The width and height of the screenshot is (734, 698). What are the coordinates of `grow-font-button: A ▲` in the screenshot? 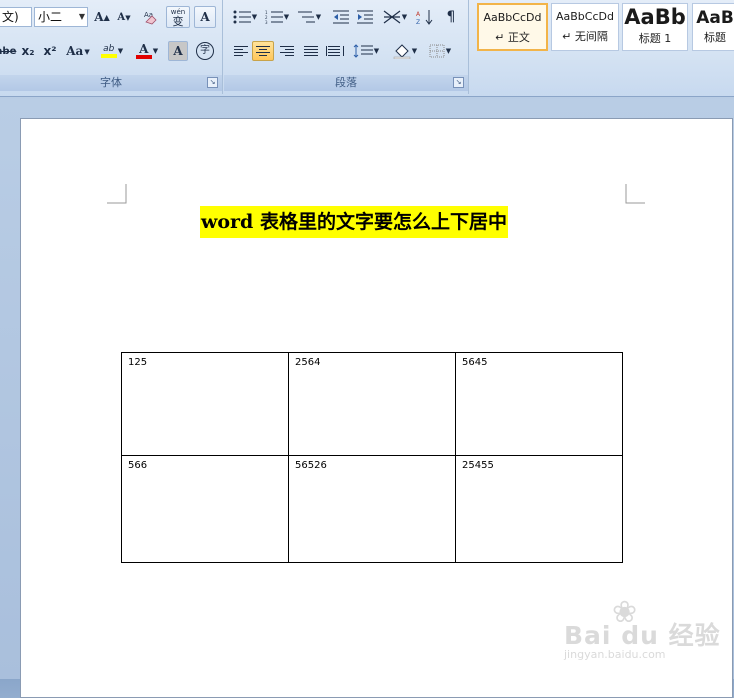 It's located at (102, 17).